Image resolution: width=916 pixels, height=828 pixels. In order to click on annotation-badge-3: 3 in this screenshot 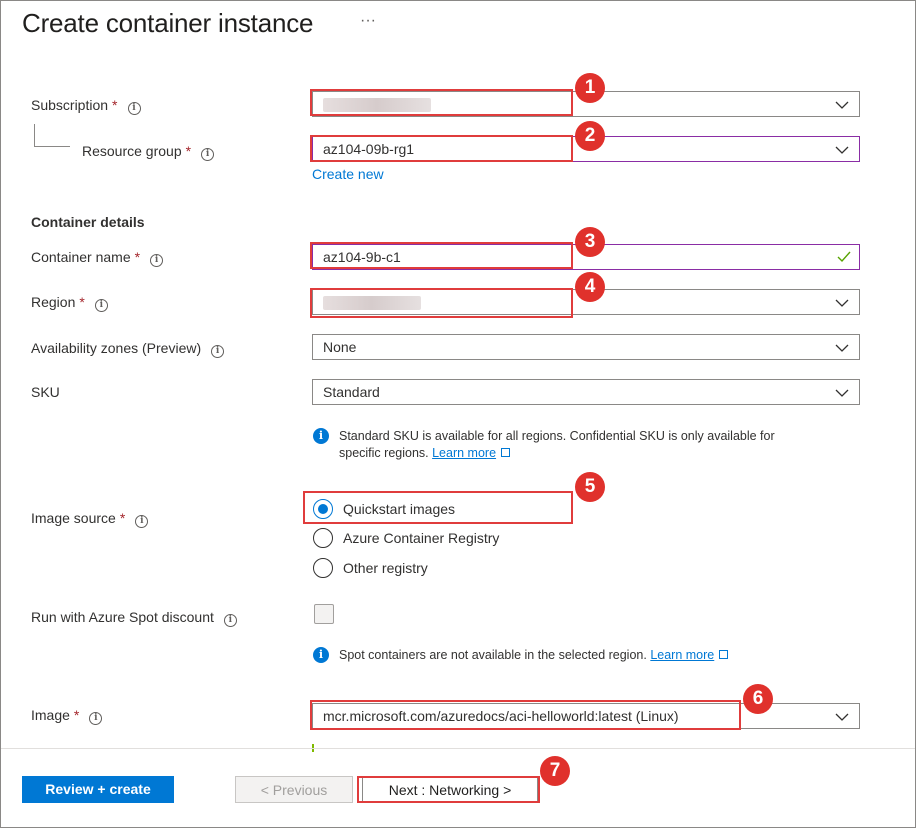, I will do `click(590, 242)`.